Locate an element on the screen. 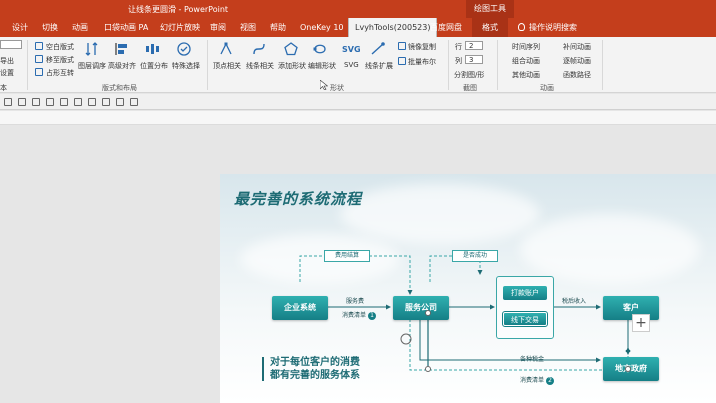 This screenshot has height=403, width=716. cols-input: 3 is located at coordinates (474, 59).